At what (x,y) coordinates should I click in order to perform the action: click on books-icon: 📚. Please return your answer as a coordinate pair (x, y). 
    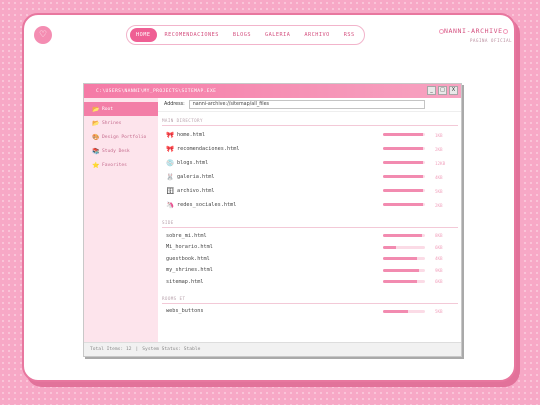
    Looking at the image, I should click on (96, 151).